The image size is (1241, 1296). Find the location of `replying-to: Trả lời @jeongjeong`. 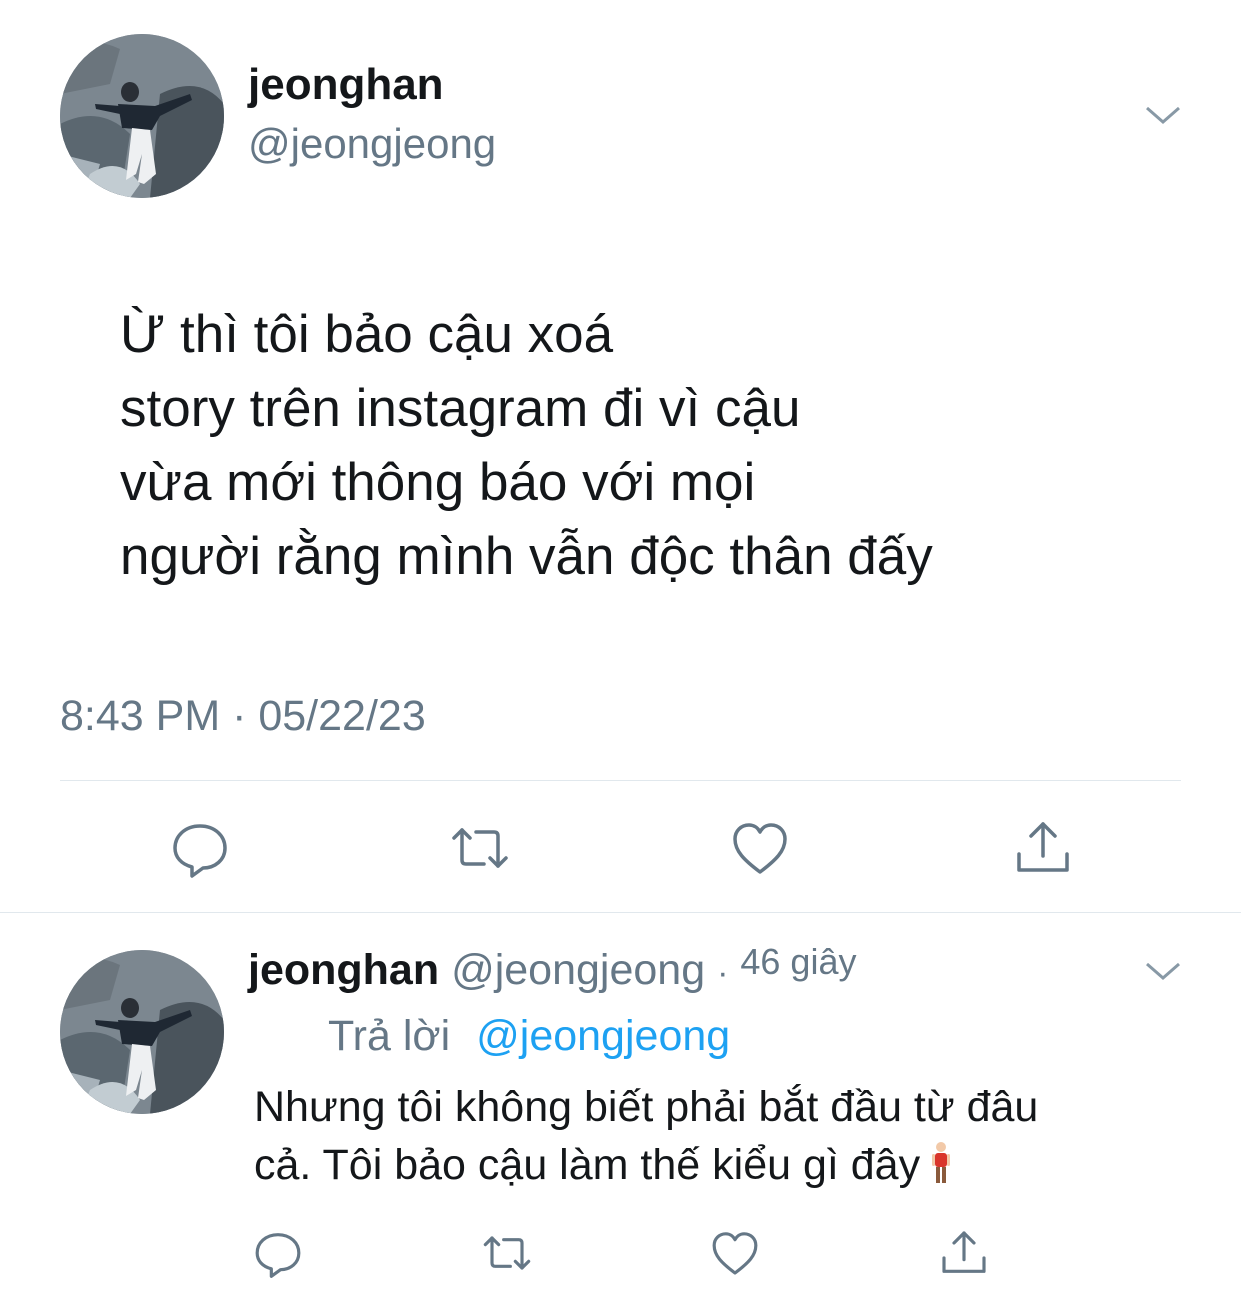

replying-to: Trả lời @jeongjeong is located at coordinates (529, 1036).